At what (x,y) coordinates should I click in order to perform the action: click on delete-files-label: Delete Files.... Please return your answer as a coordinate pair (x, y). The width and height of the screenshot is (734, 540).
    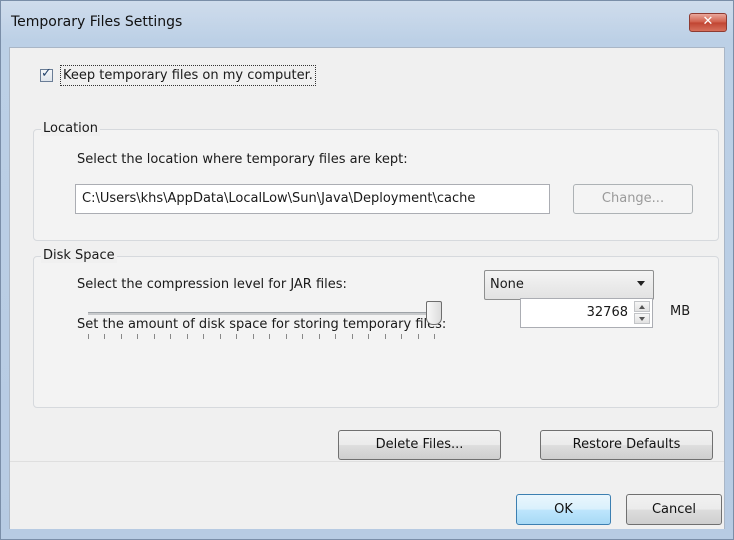
    Looking at the image, I should click on (419, 444).